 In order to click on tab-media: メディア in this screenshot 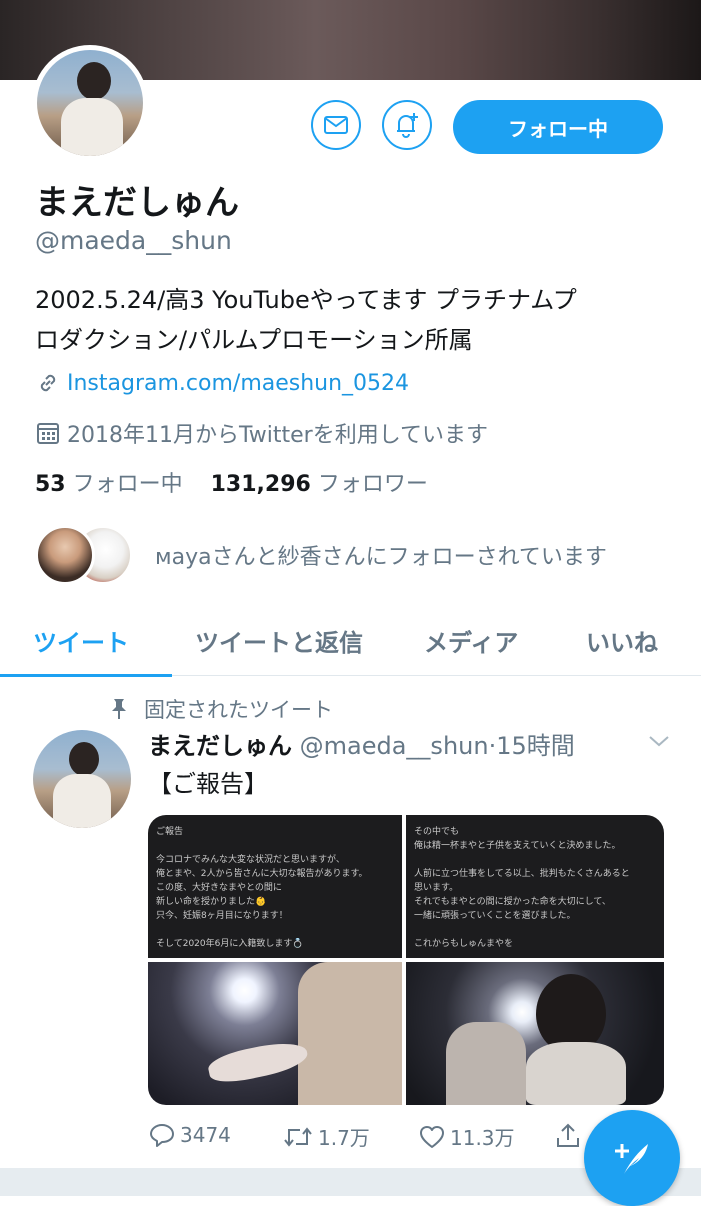, I will do `click(471, 640)`.